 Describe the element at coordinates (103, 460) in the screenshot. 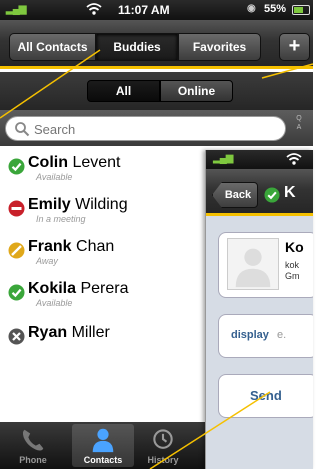

I see `tab-label: Contacts` at that location.